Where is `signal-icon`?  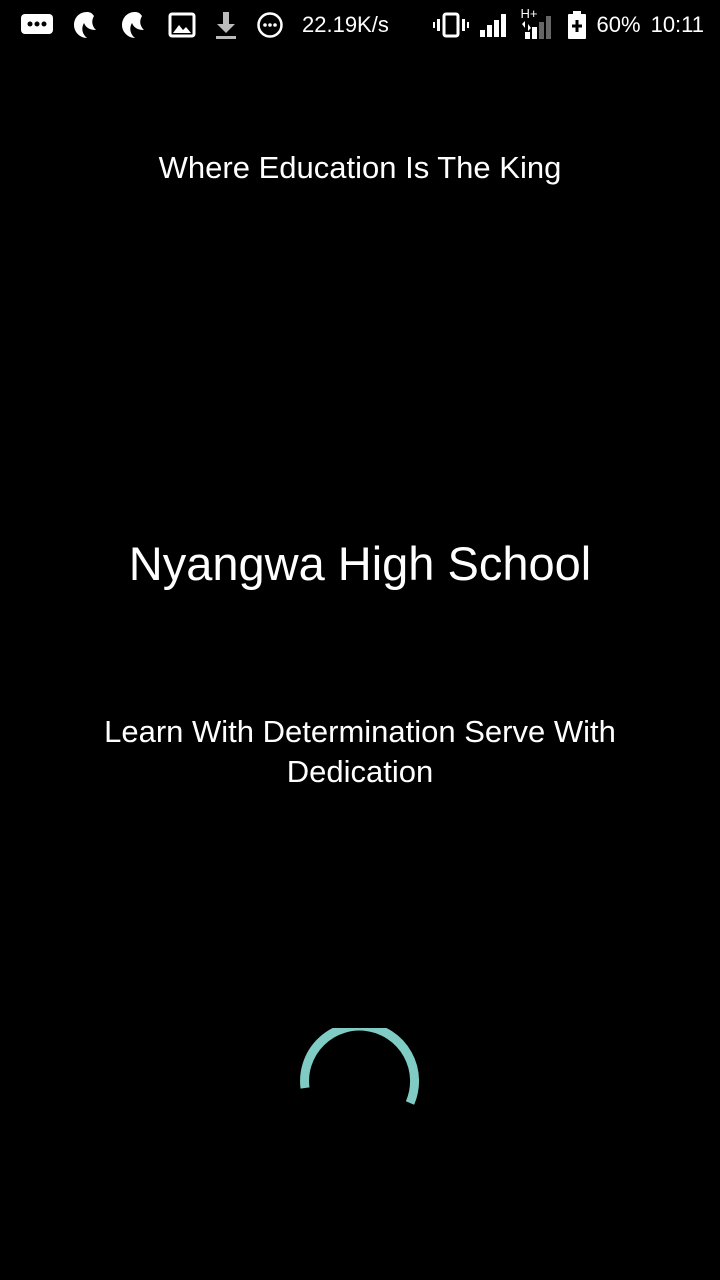 signal-icon is located at coordinates (495, 25).